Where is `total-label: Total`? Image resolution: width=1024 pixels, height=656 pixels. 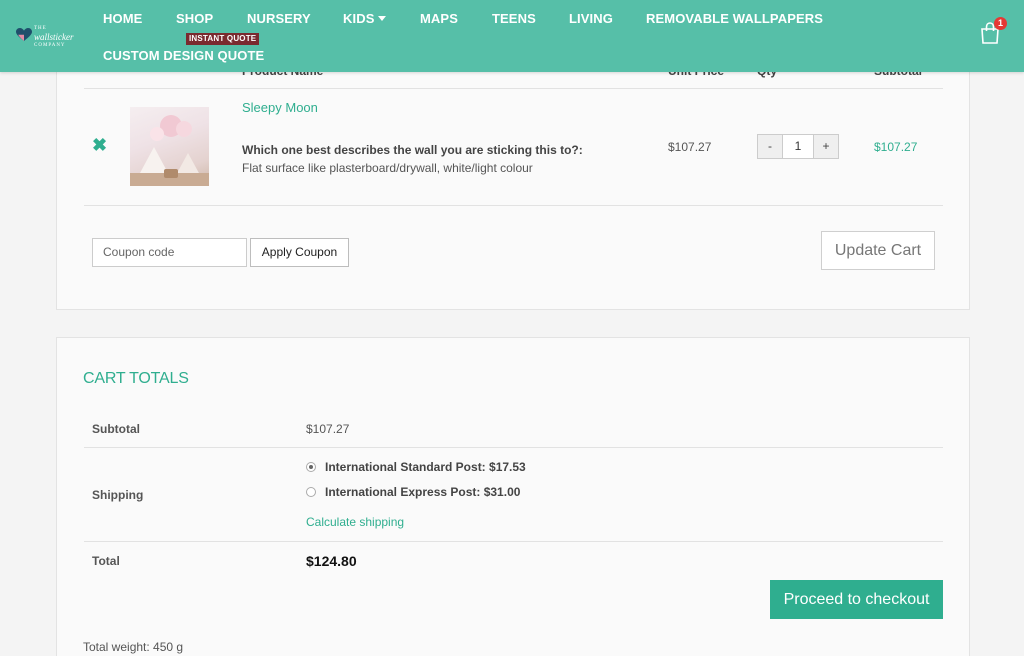
total-label: Total is located at coordinates (106, 561).